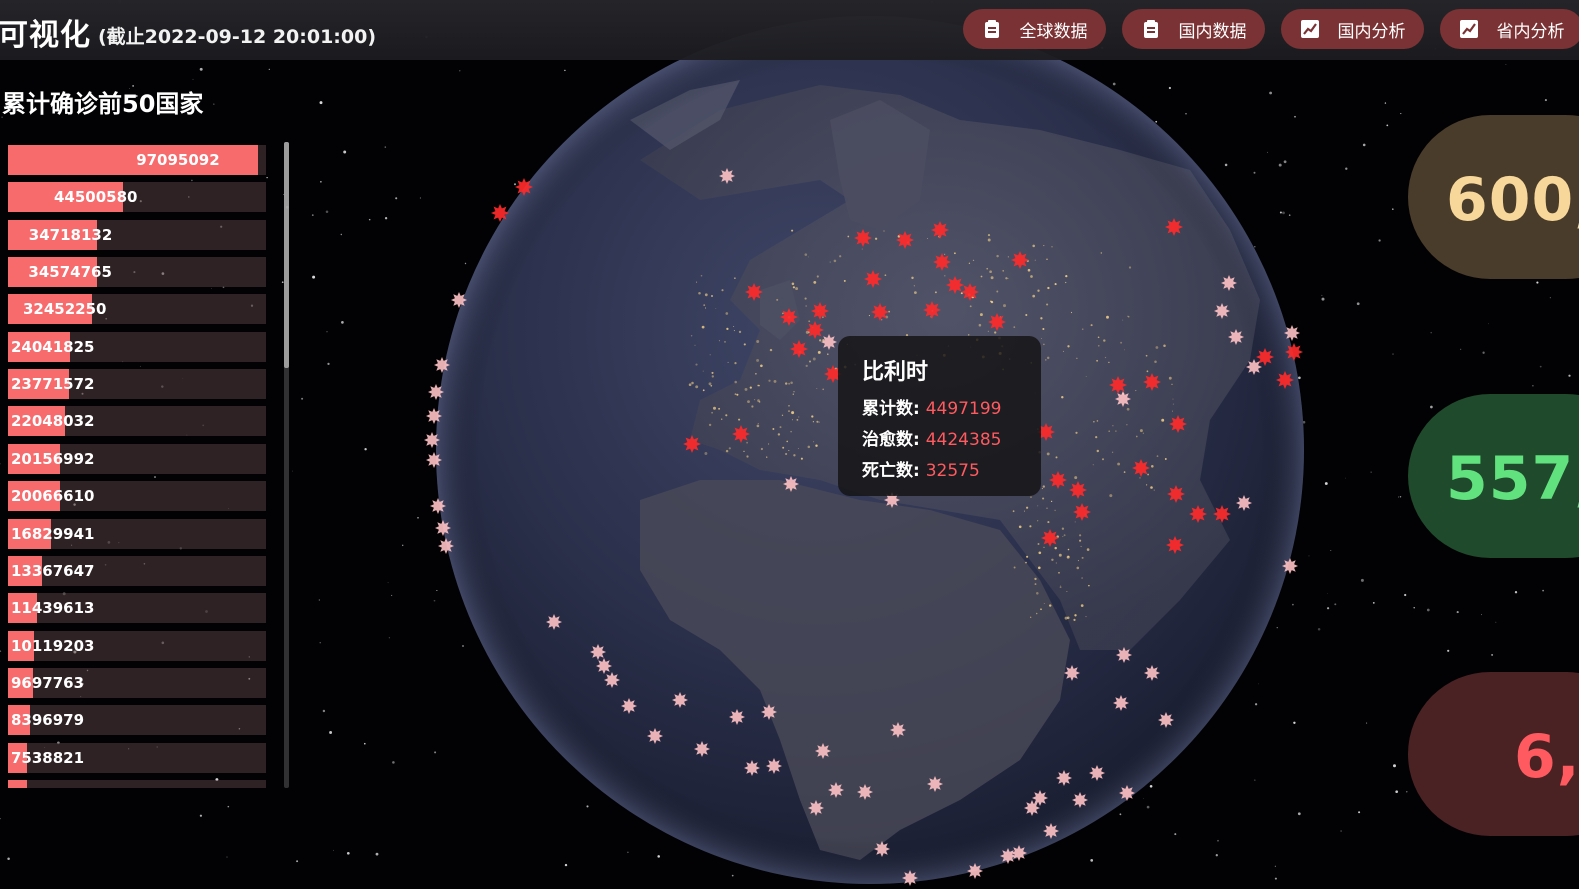  What do you see at coordinates (137, 757) in the screenshot?
I see `ranking-row: 7538821` at bounding box center [137, 757].